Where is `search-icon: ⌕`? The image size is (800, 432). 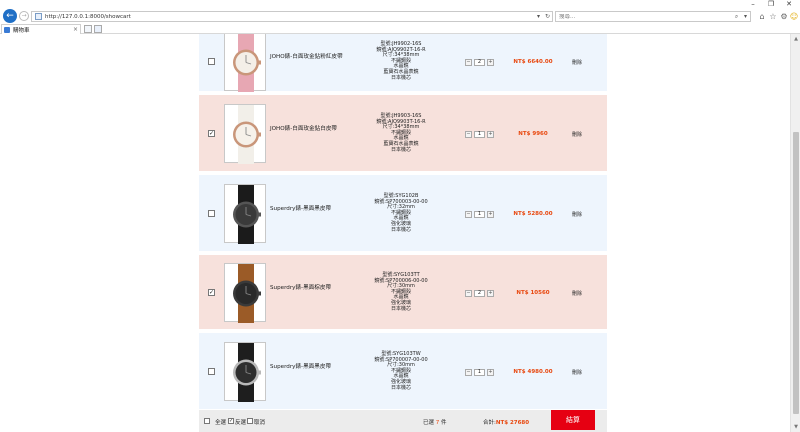
search-icon: ⌕ is located at coordinates (736, 17).